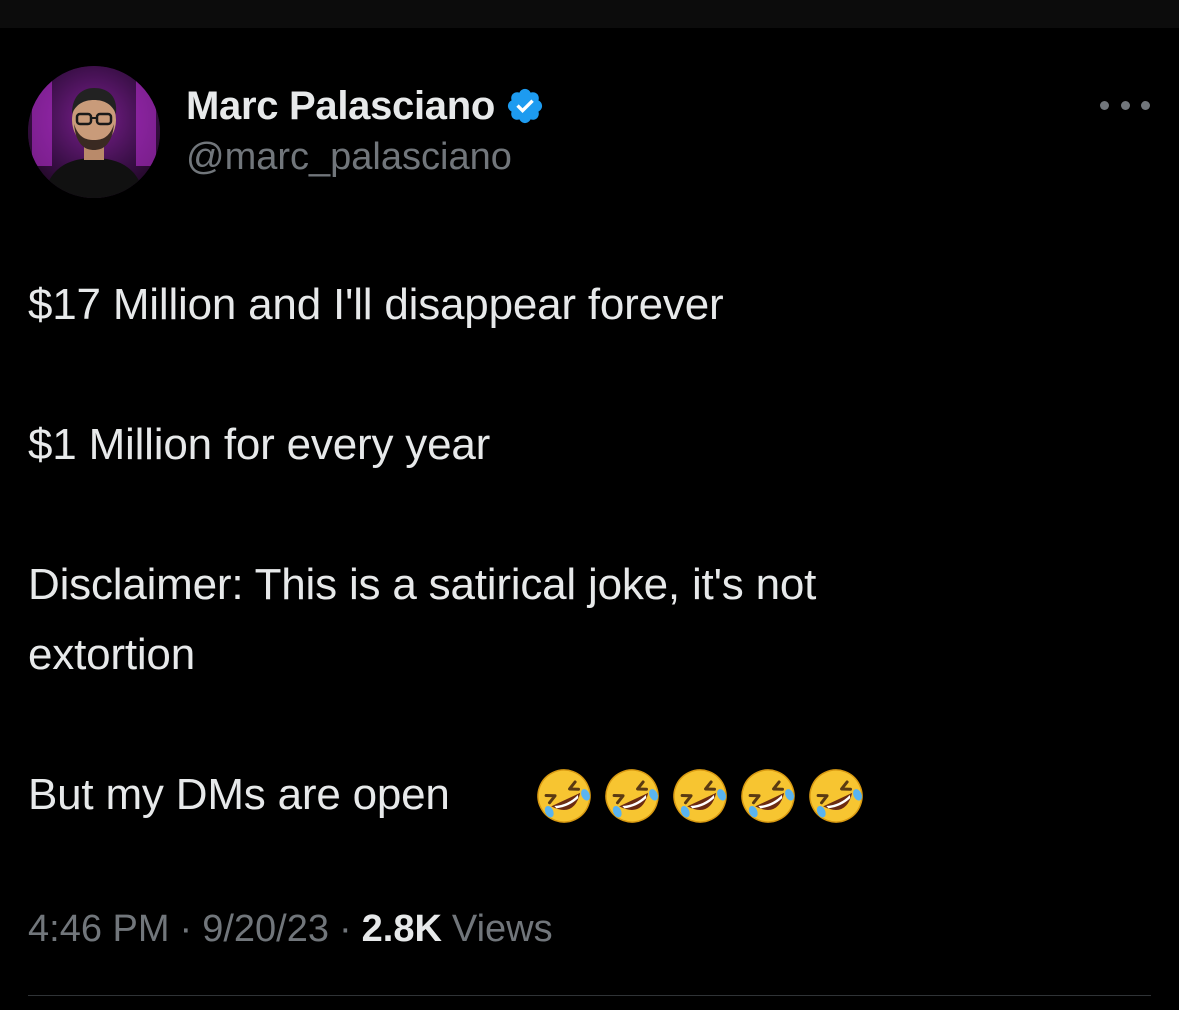  I want to click on tweet-time: 4:46 PM, so click(99, 929).